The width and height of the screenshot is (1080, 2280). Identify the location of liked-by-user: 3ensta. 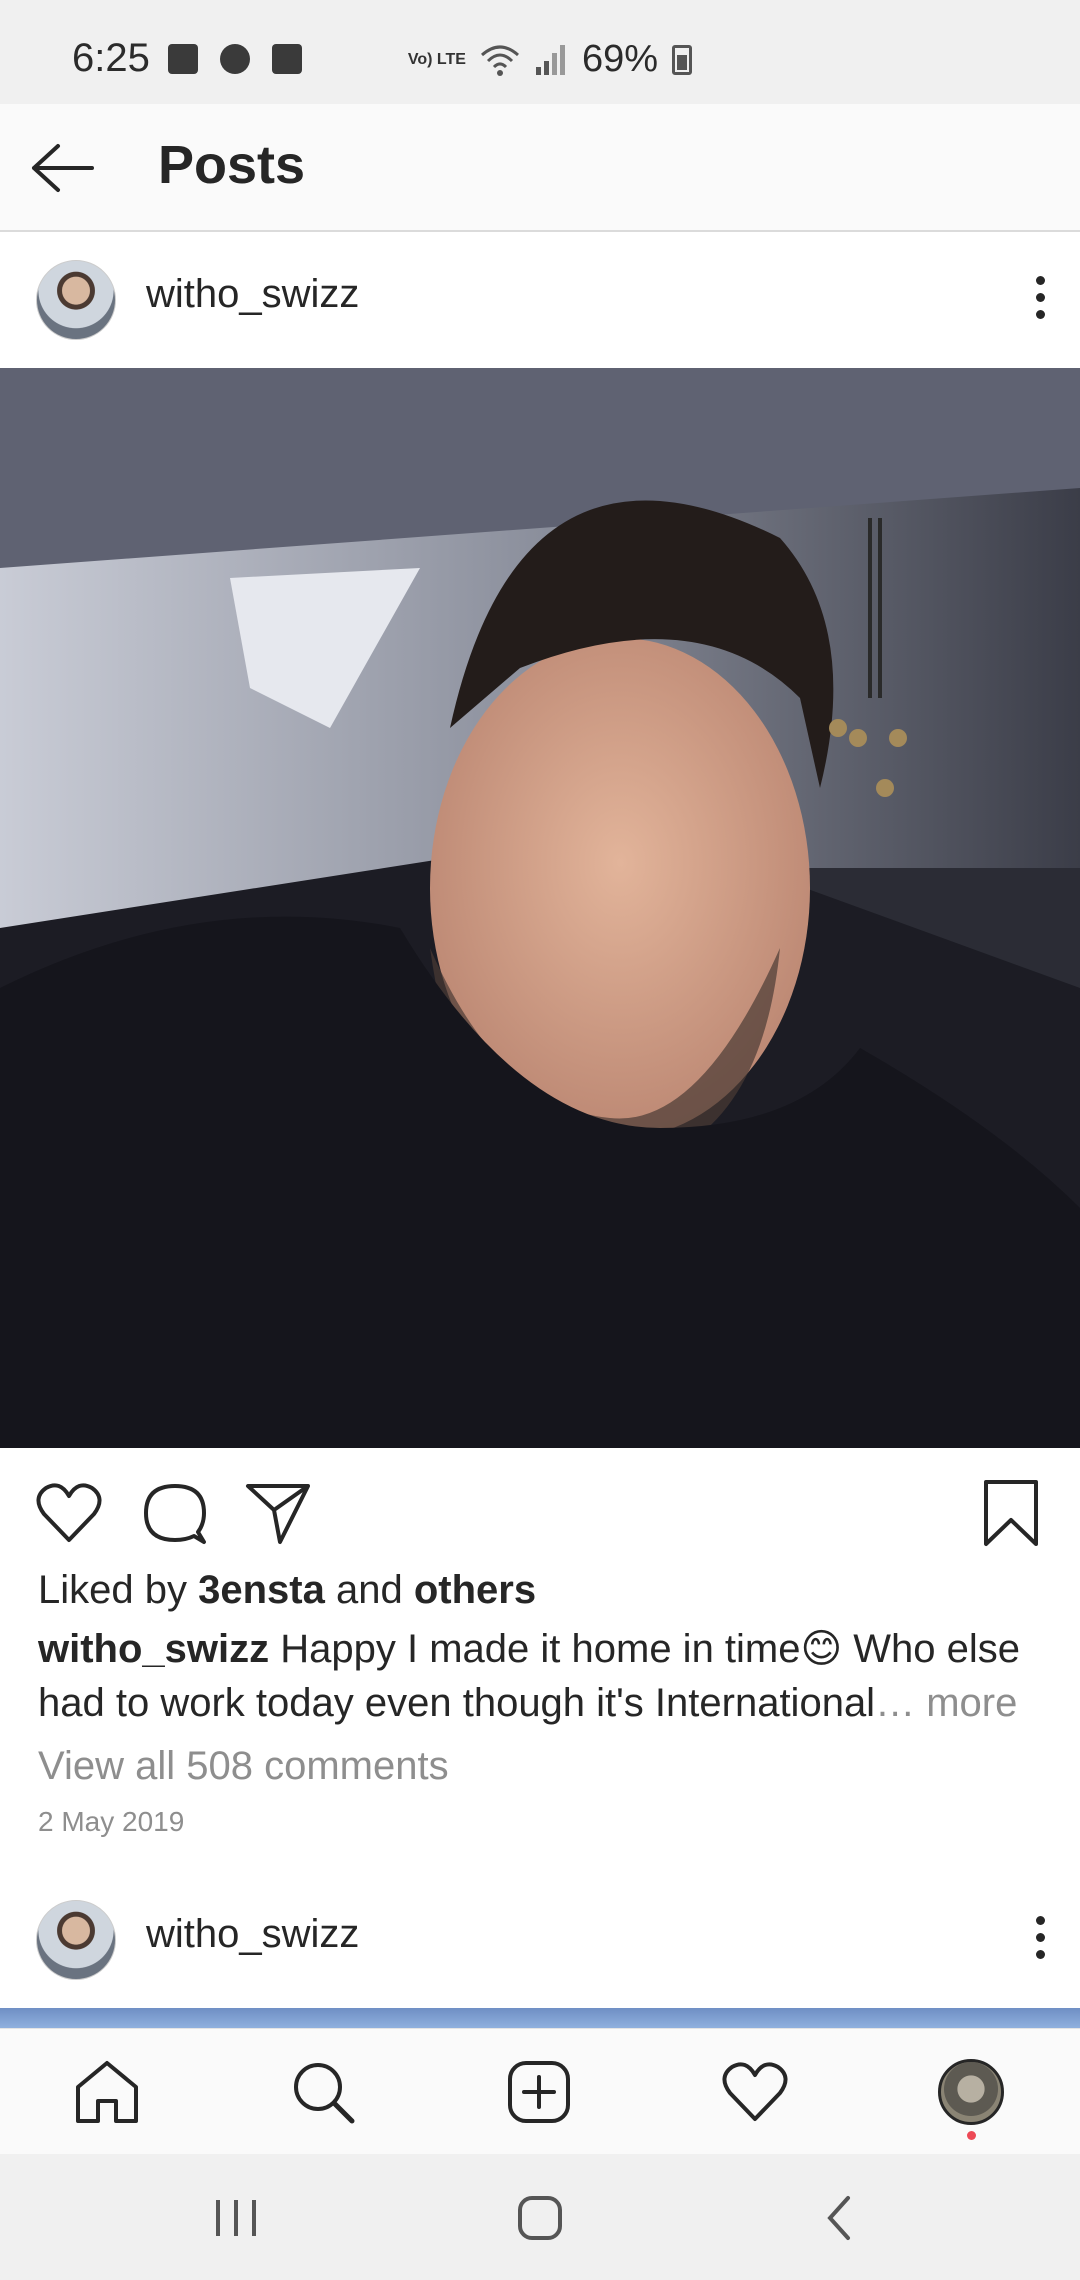
(261, 1590).